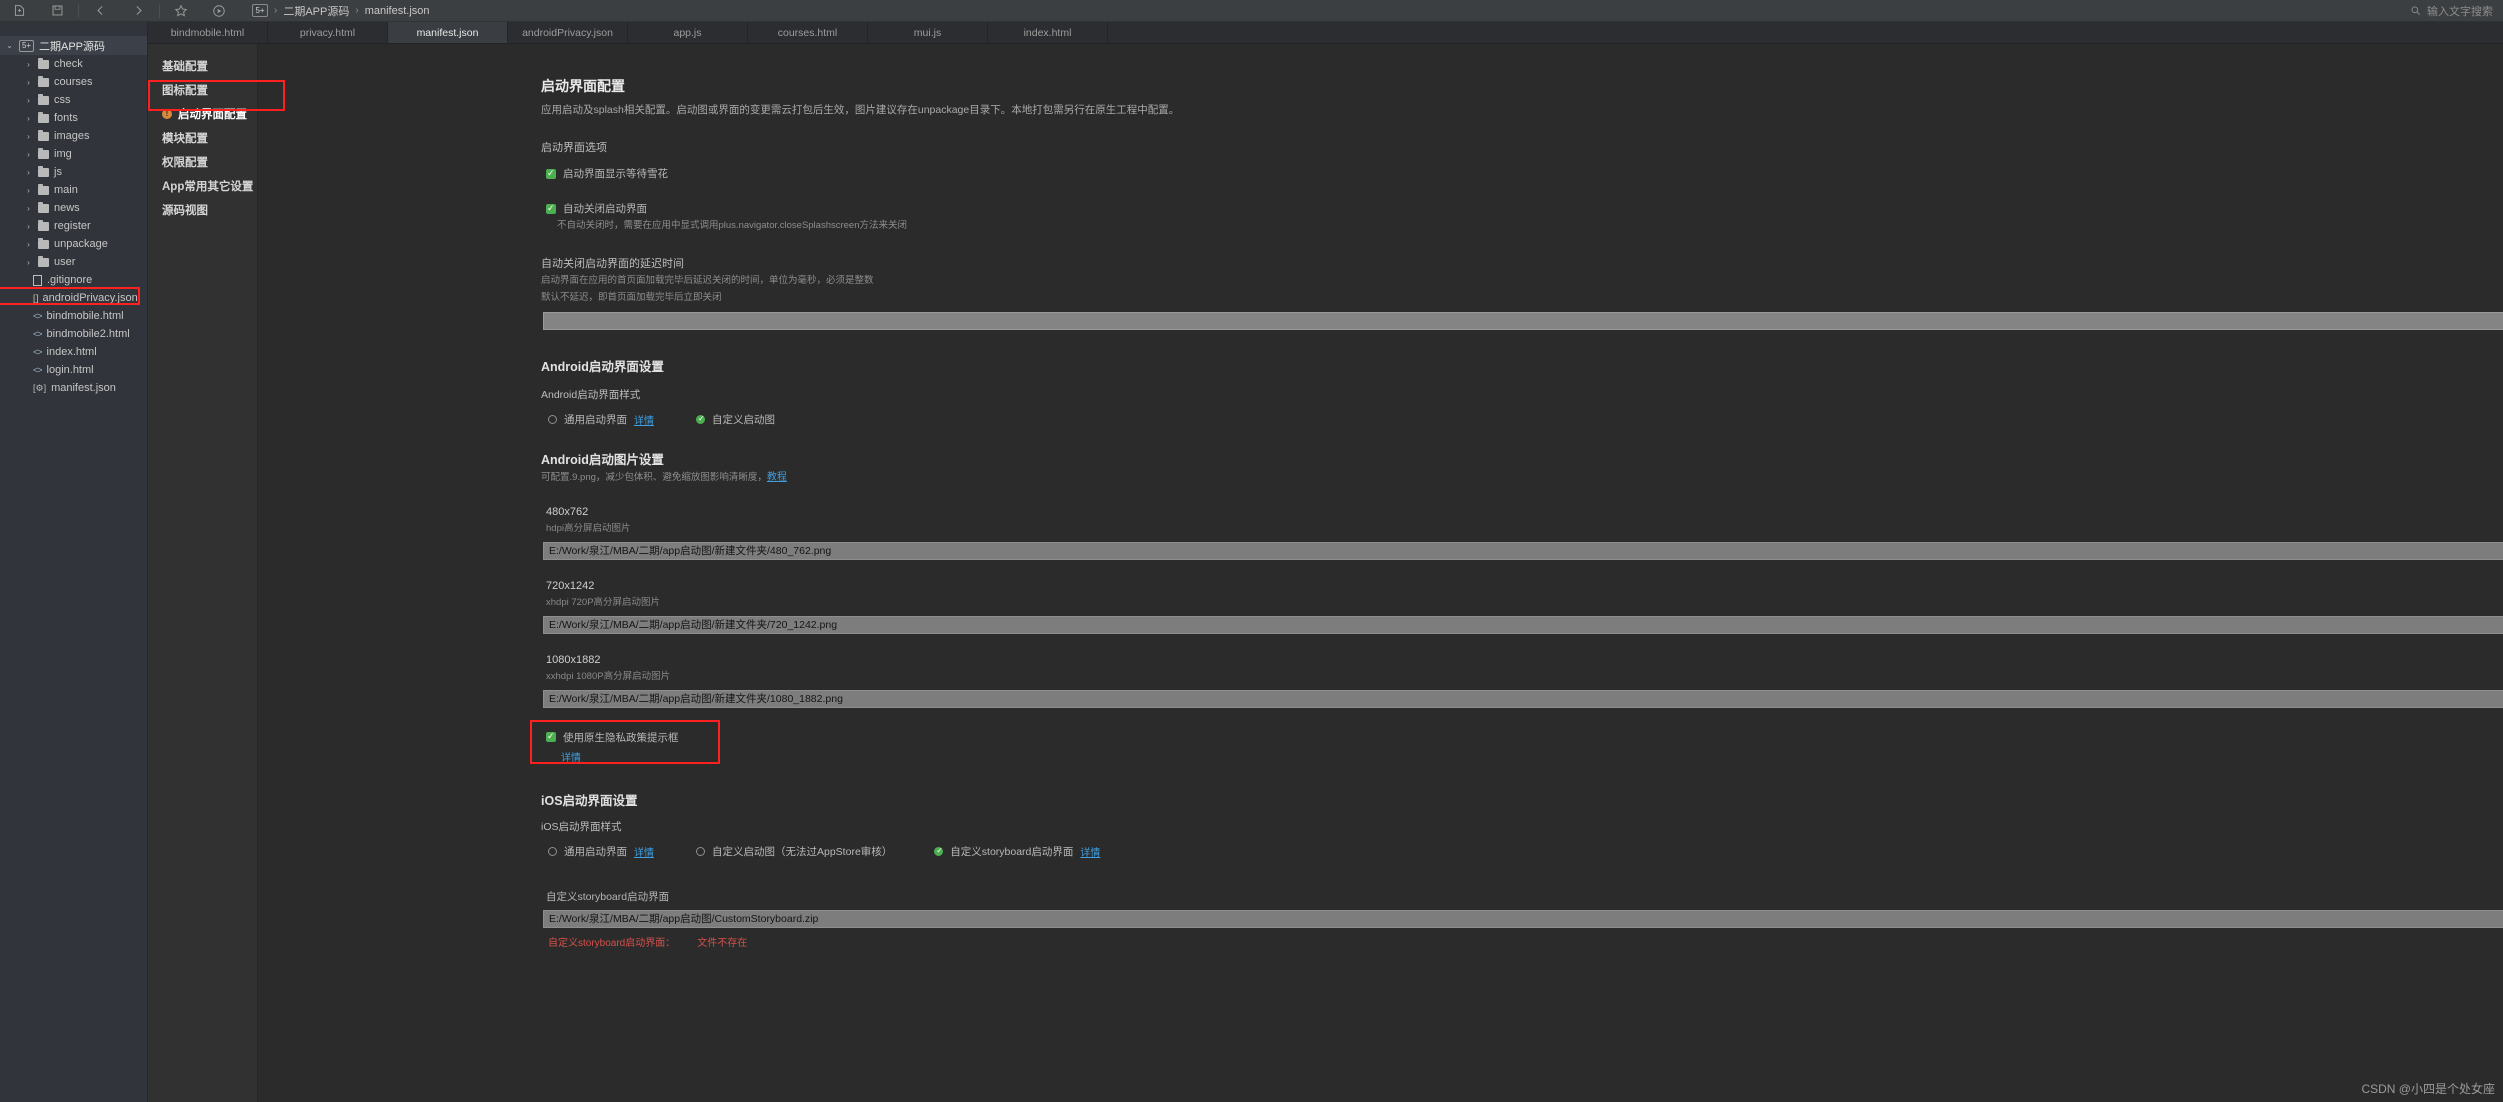 The height and width of the screenshot is (1102, 2503). Describe the element at coordinates (202, 90) in the screenshot. I see `manifest-nav-item-icons: 图标配置` at that location.